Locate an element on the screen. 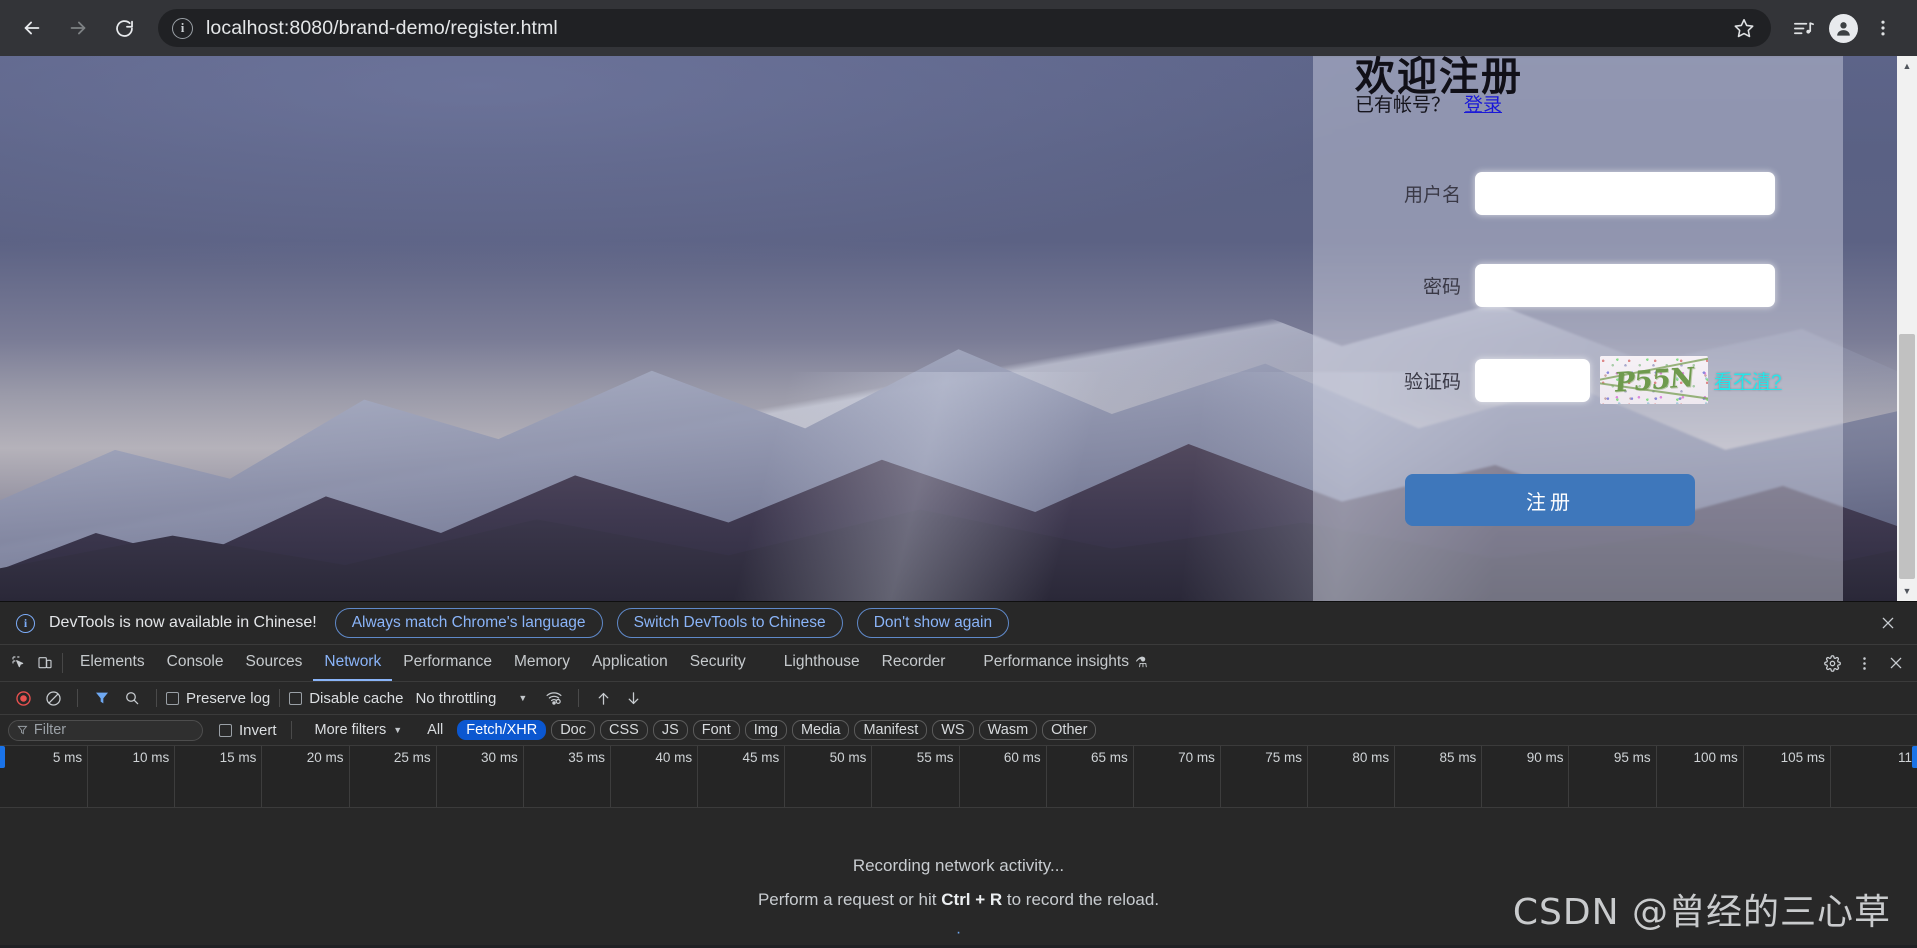 The width and height of the screenshot is (1917, 948). password-row: 密码 is located at coordinates (1578, 285).